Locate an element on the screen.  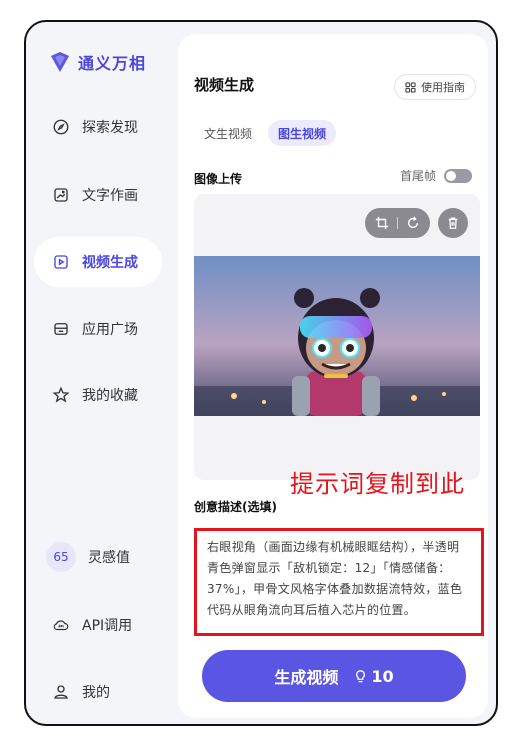
logo-icon is located at coordinates (60, 62).